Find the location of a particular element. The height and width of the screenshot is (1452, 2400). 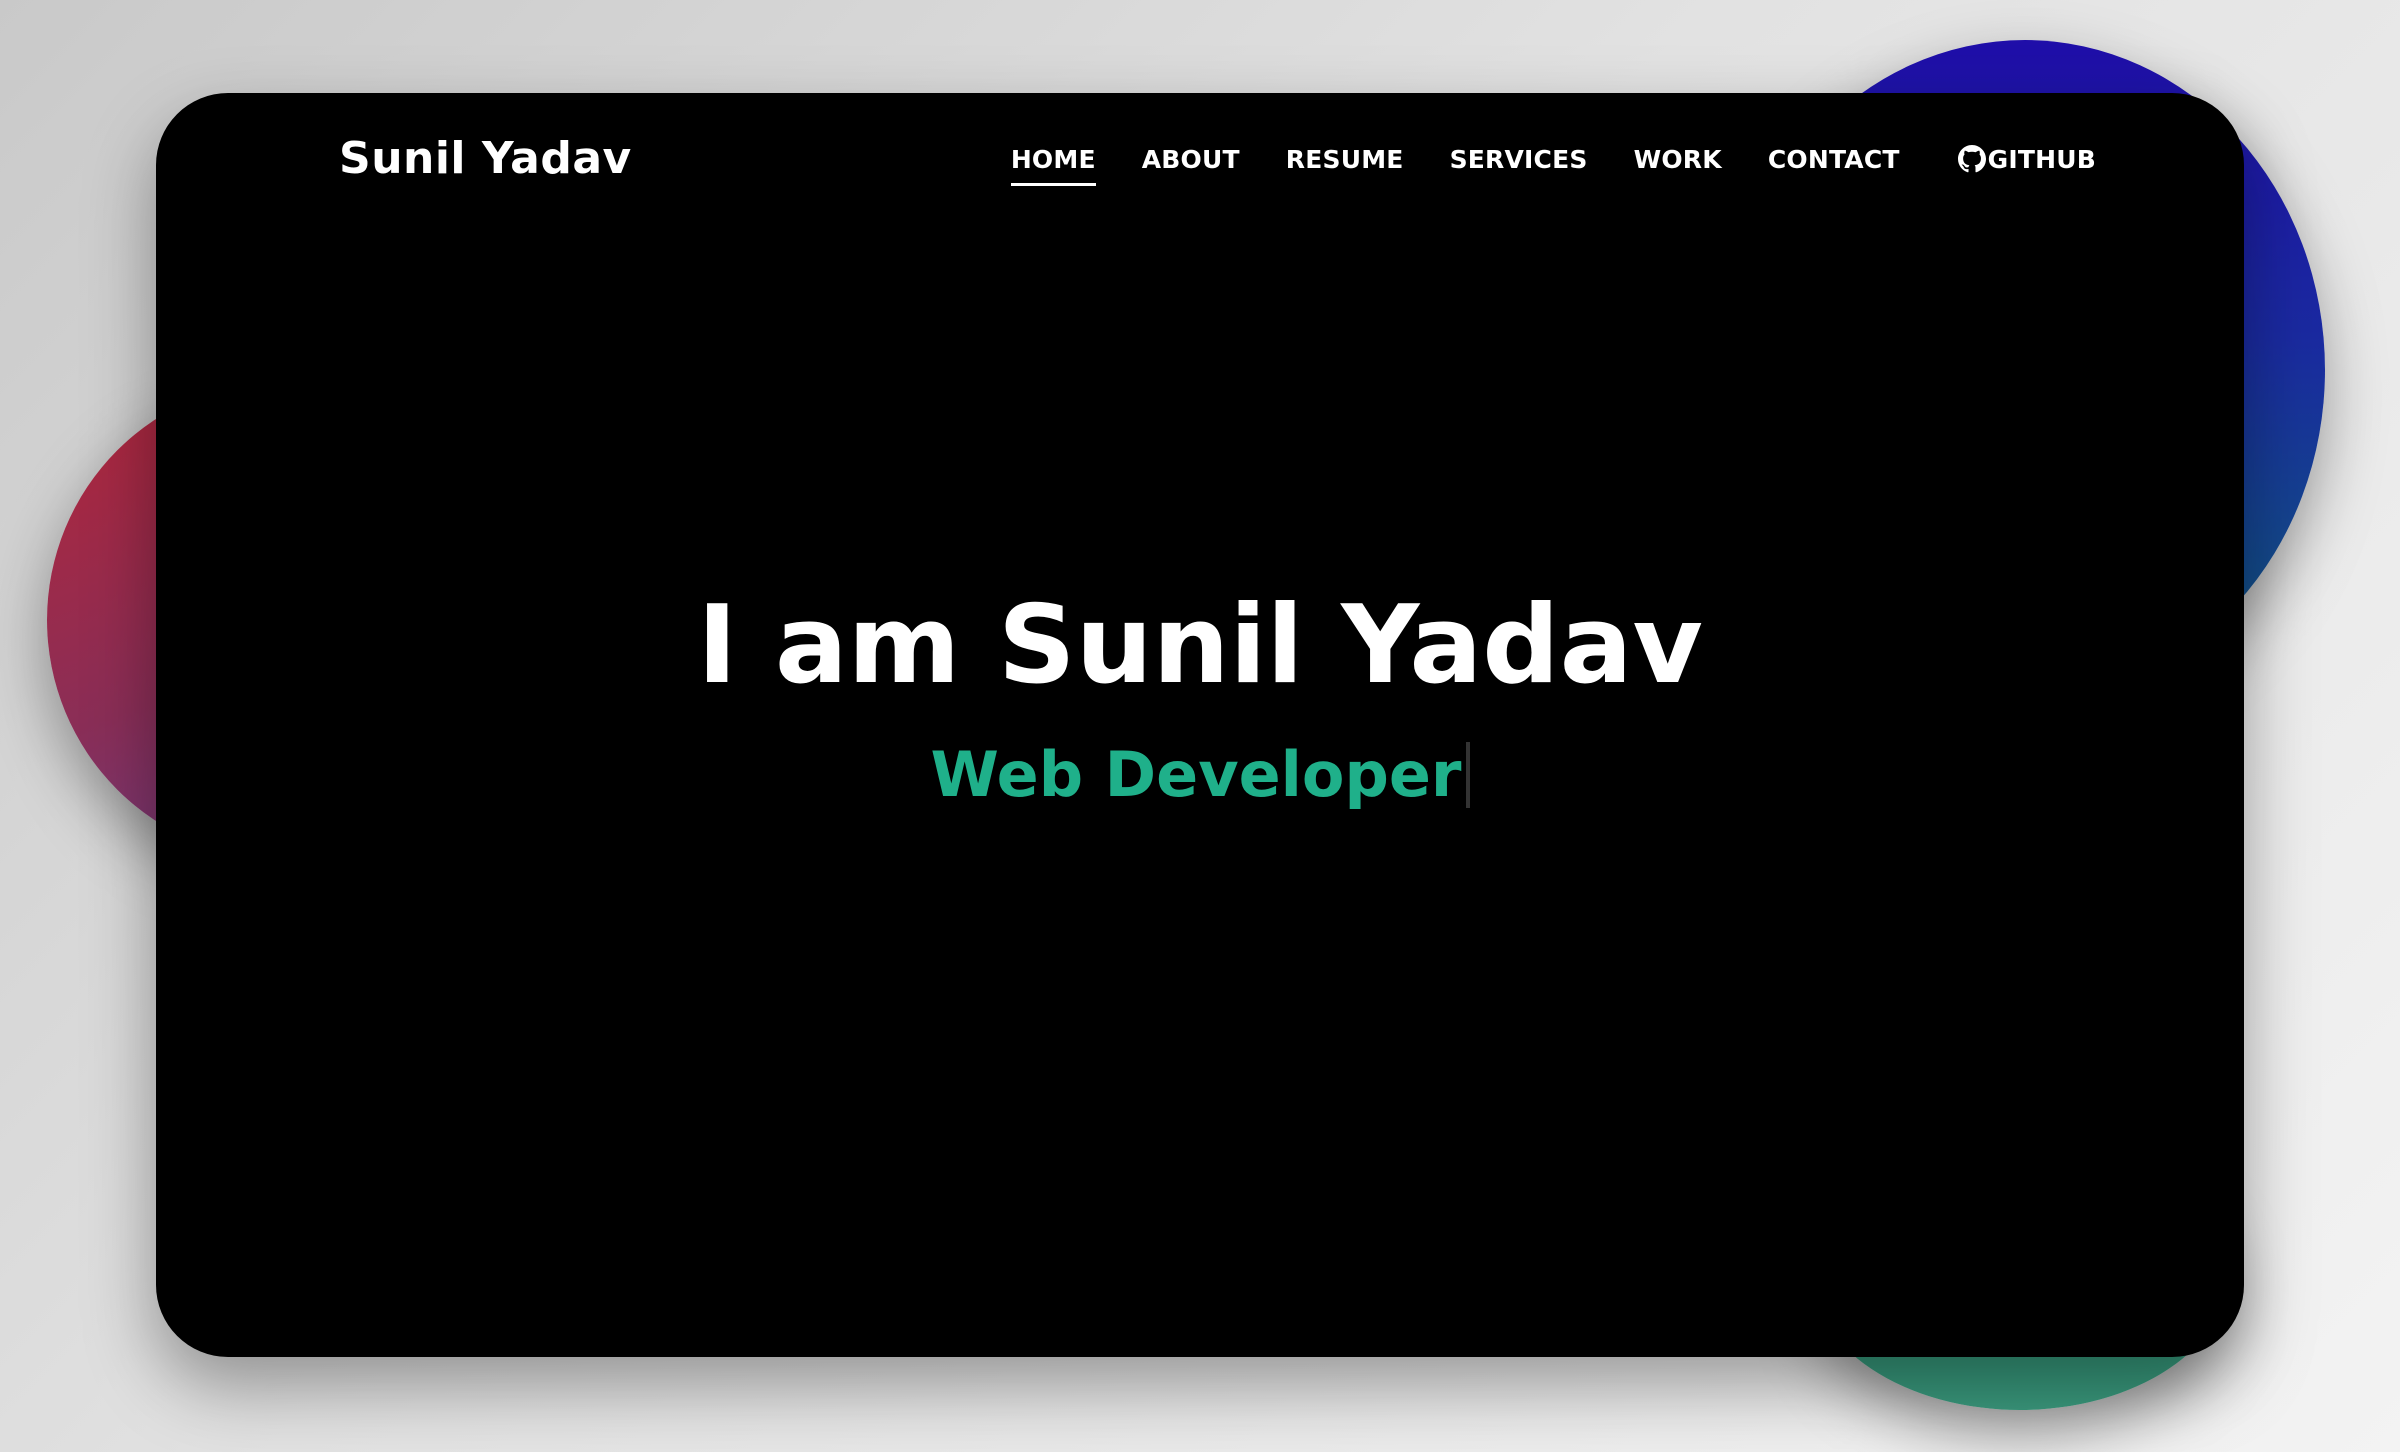

nav-about: ABOUT is located at coordinates (1191, 165).